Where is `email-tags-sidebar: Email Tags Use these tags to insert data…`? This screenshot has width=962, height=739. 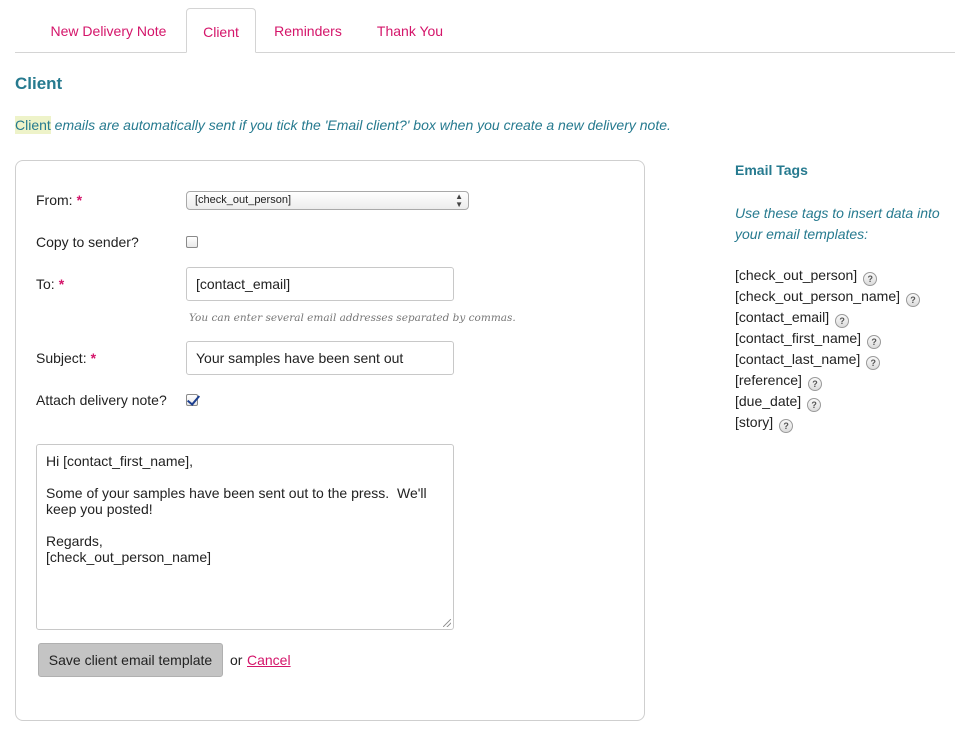
email-tags-sidebar: Email Tags Use these tags to insert data… is located at coordinates (845, 297).